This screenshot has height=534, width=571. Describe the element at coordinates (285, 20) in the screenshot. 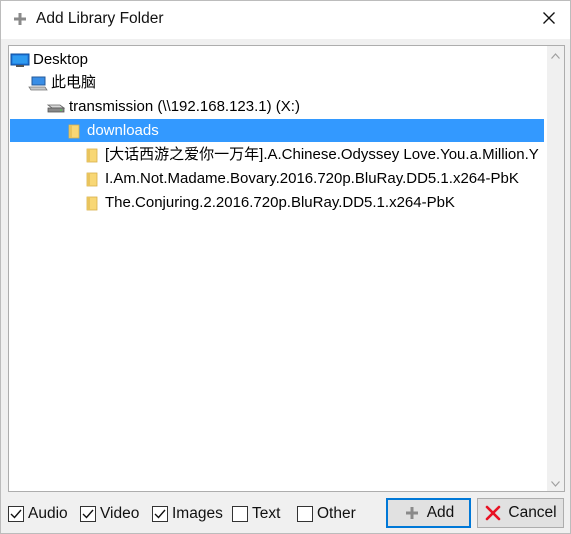

I see `title-bar: Add Library Folder` at that location.